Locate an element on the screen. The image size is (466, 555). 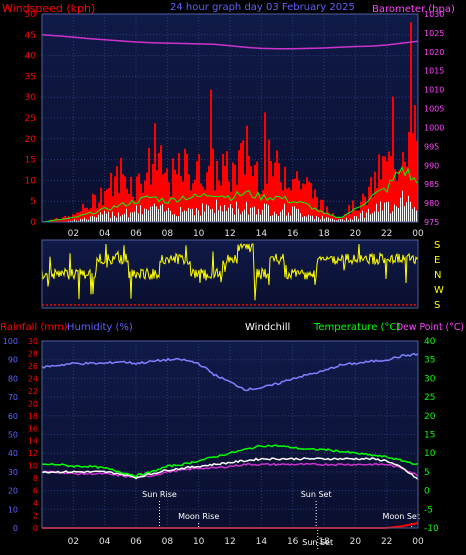
panel3-humidity-tick: 60 is located at coordinates (13, 416).